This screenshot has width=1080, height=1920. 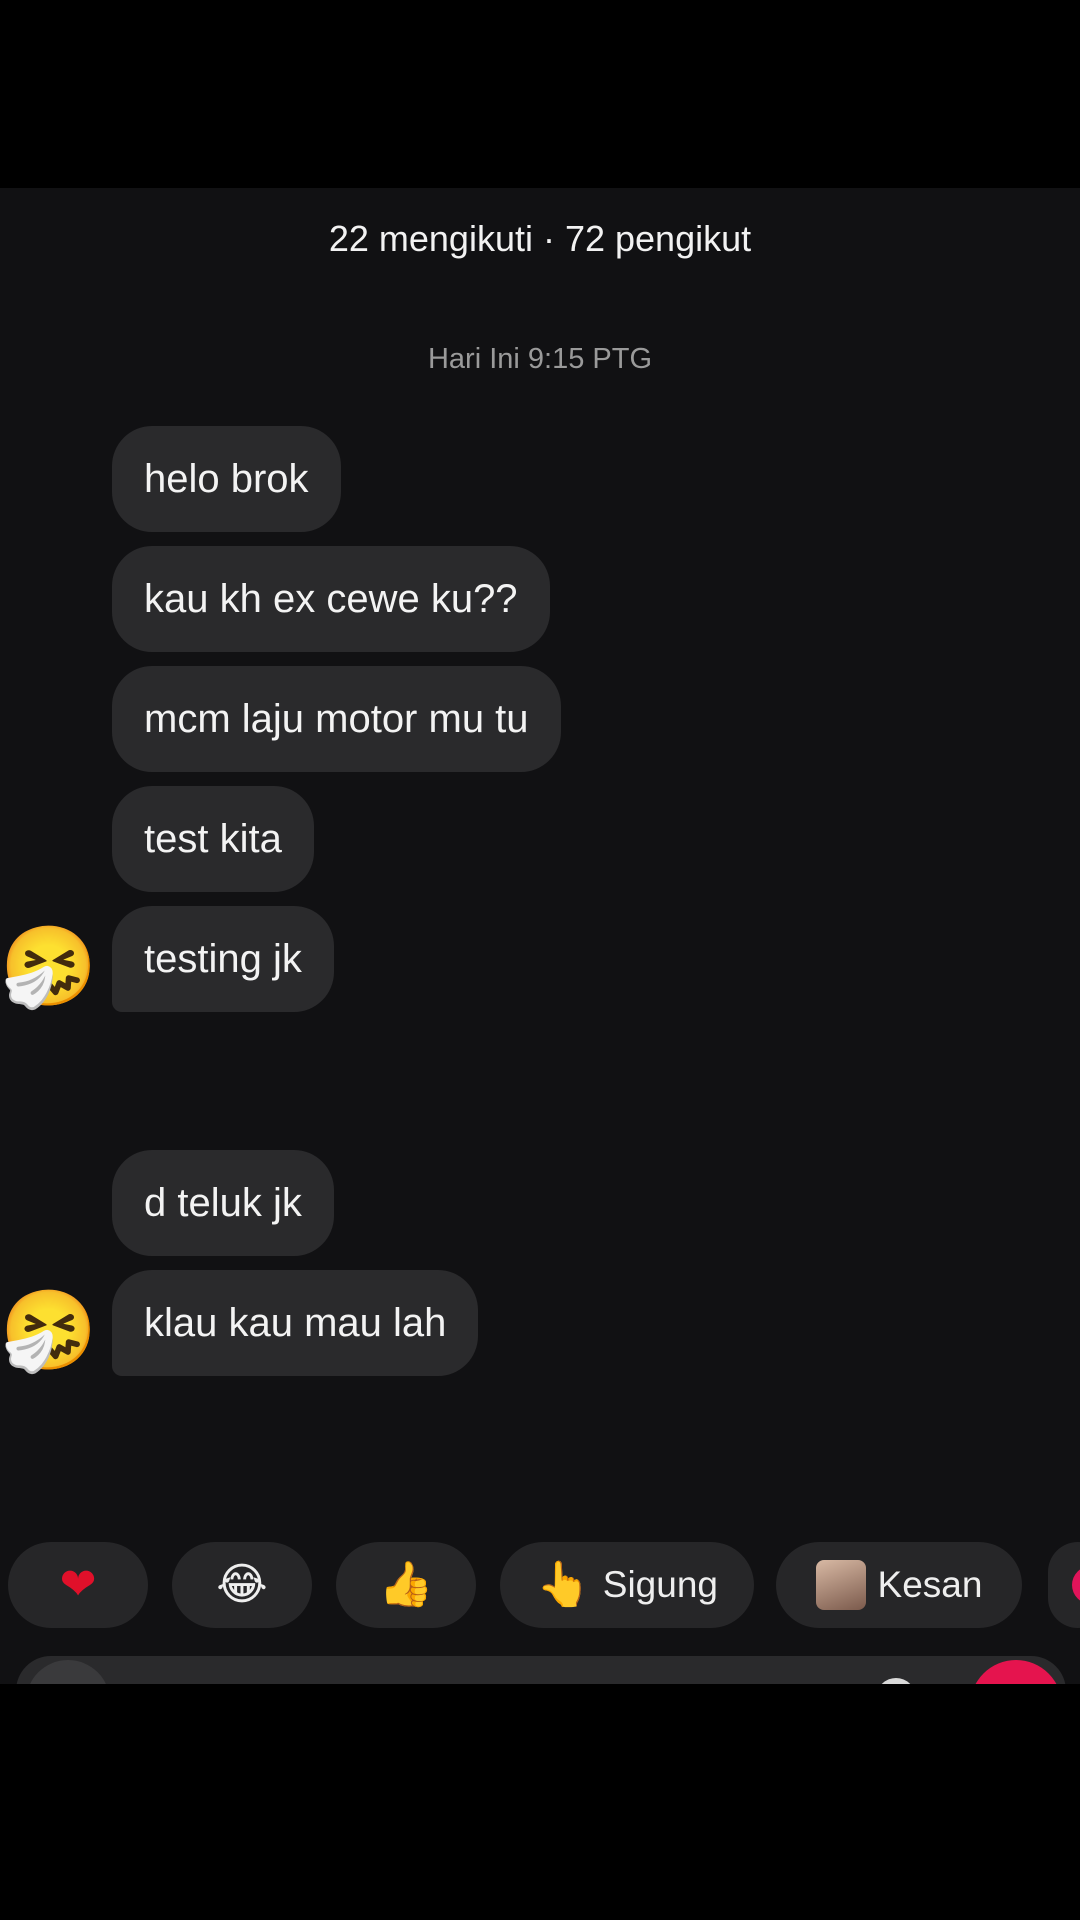 I want to click on reaction-chip-more, so click(x=1064, y=1585).